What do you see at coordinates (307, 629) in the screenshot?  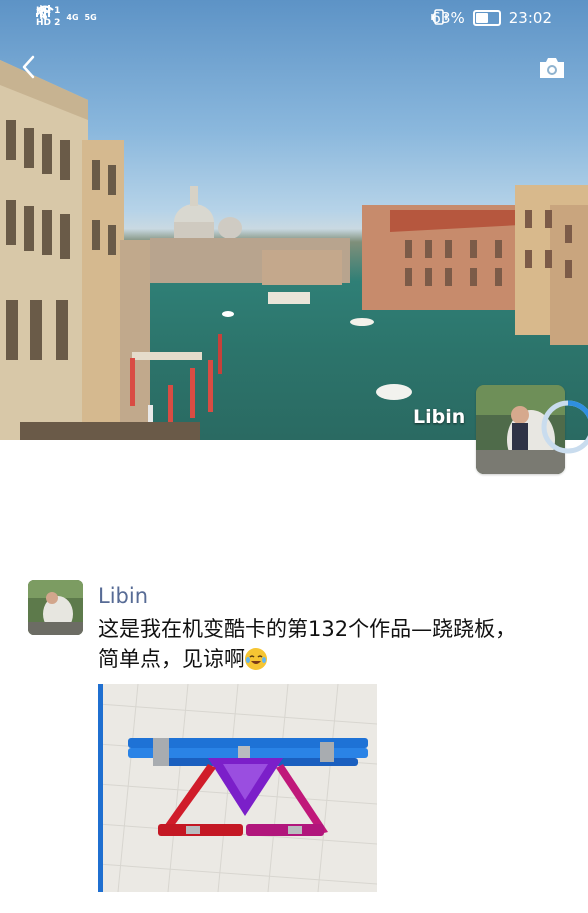 I see `post-text-line: 这是我在机变酷卡的第132个作品—跷跷板，` at bounding box center [307, 629].